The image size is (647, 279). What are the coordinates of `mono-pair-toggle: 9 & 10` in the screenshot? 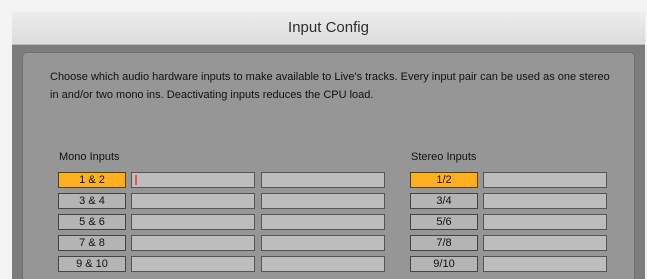 It's located at (92, 264).